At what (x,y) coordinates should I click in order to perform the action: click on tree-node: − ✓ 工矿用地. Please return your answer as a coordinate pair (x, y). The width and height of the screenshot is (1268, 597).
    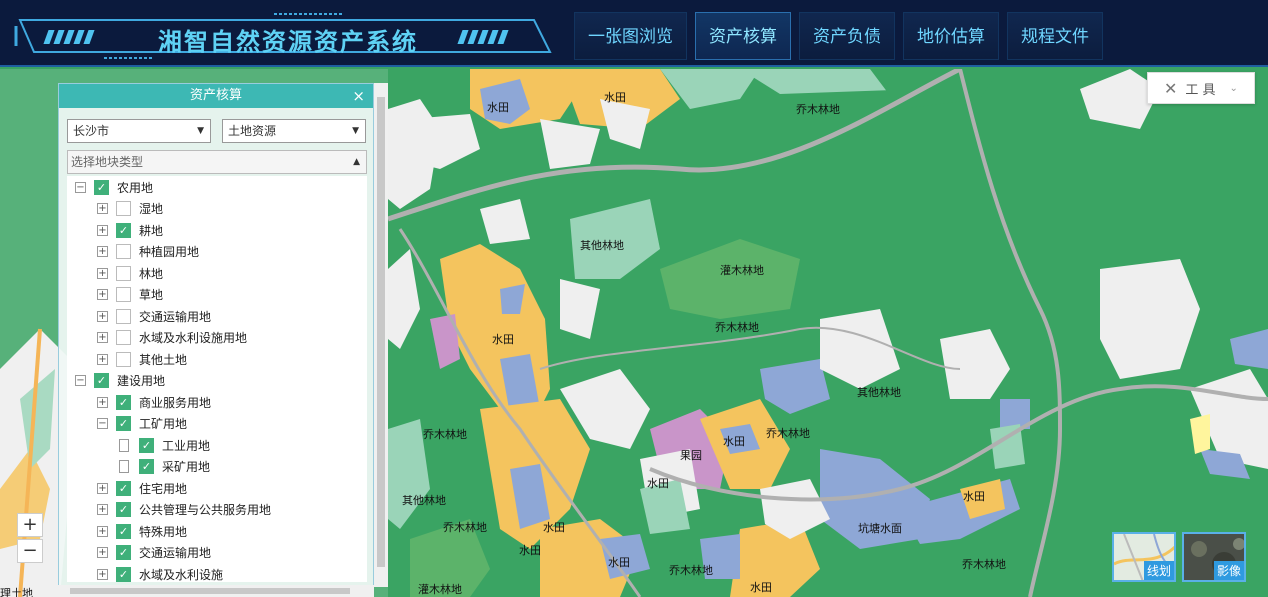
    Looking at the image, I should click on (142, 424).